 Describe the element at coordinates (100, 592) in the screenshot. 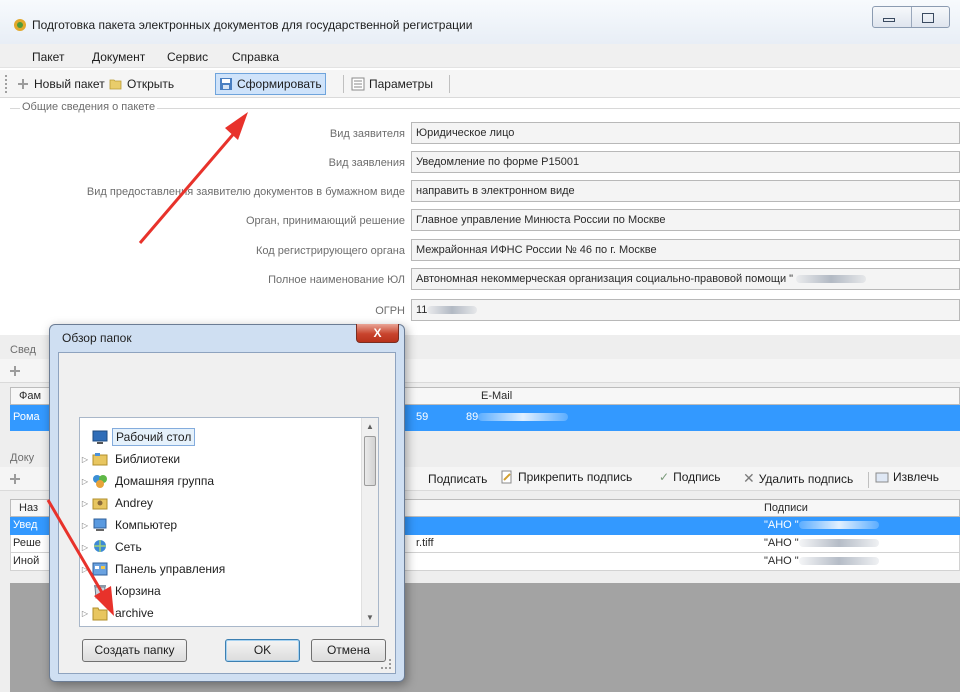

I see `recycle-bin-icon` at that location.